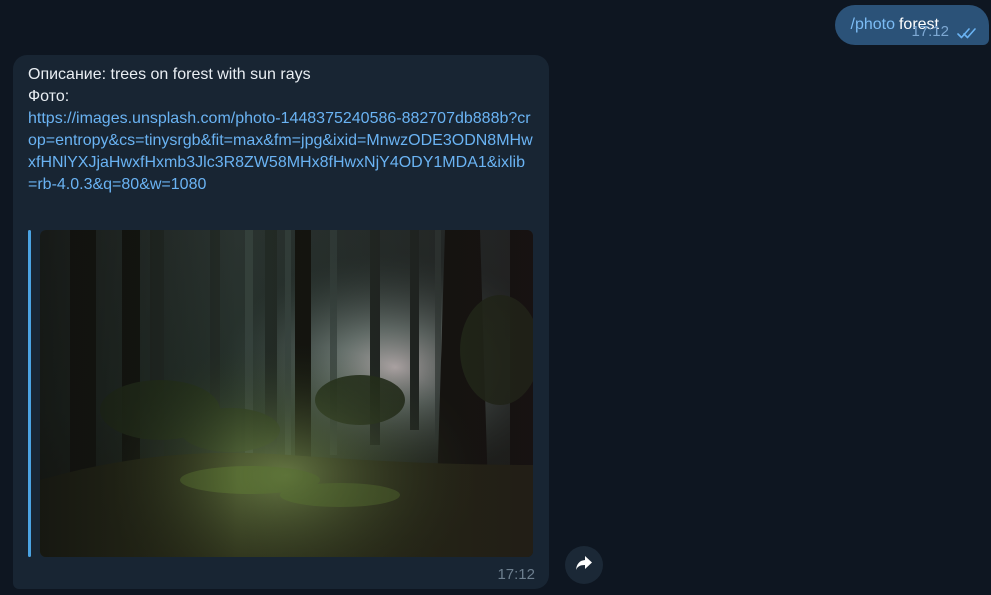 This screenshot has width=991, height=595. I want to click on description-line: Описание: trees on forest with sun rays, so click(169, 74).